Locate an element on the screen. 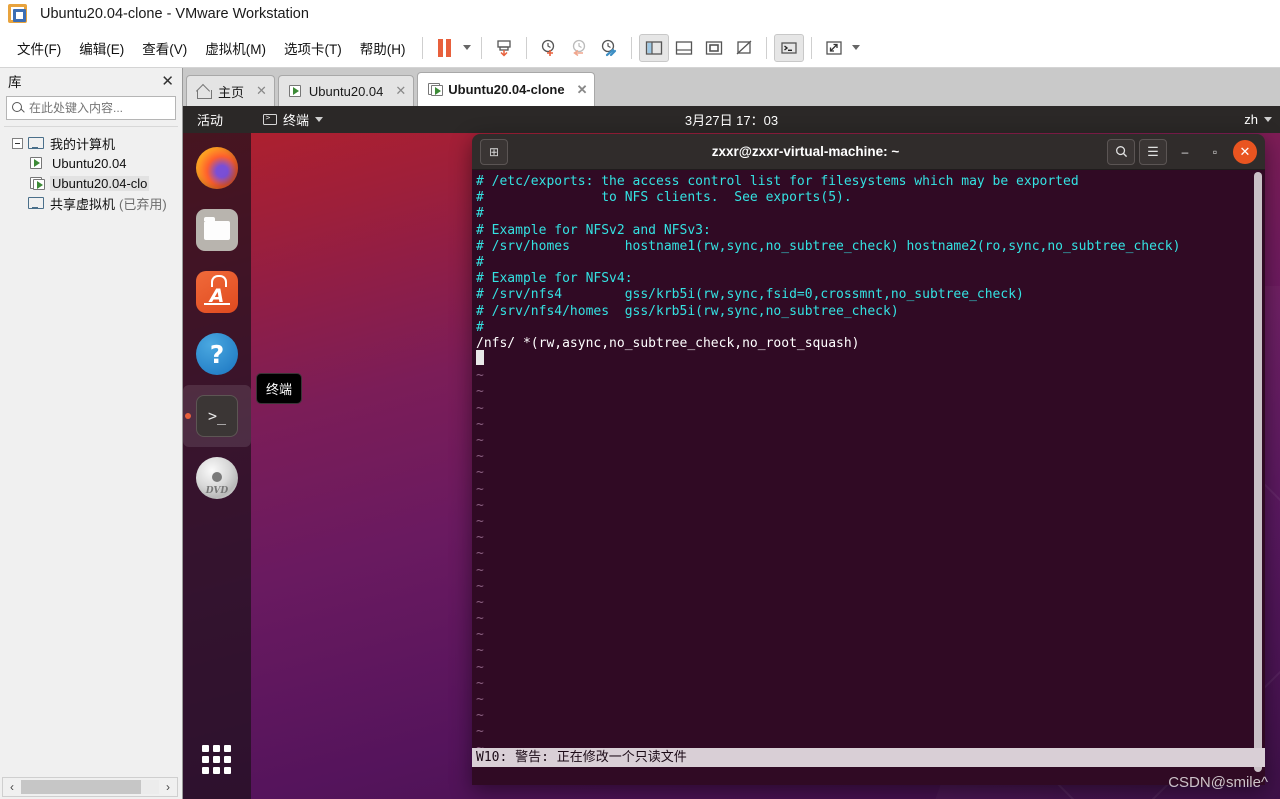 Image resolution: width=1280 pixels, height=799 pixels. system-status-area: zh is located at coordinates (1258, 119).